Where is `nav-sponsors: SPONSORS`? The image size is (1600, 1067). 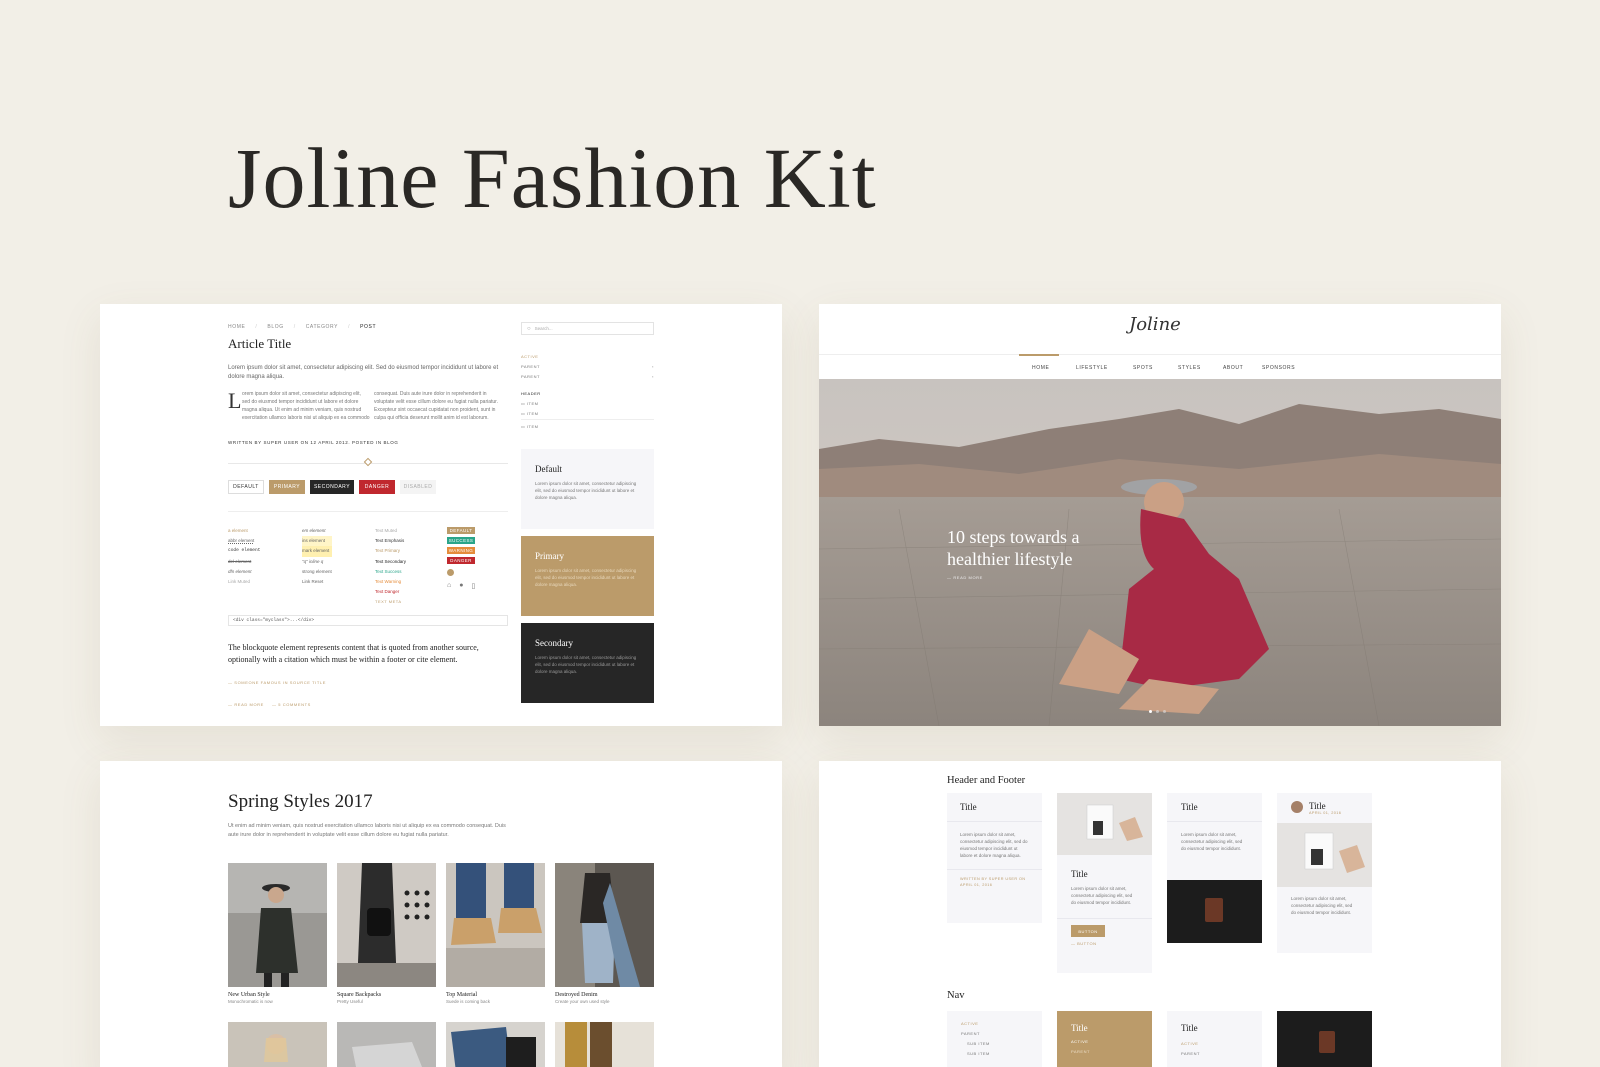
nav-sponsors: SPONSORS is located at coordinates (1278, 368).